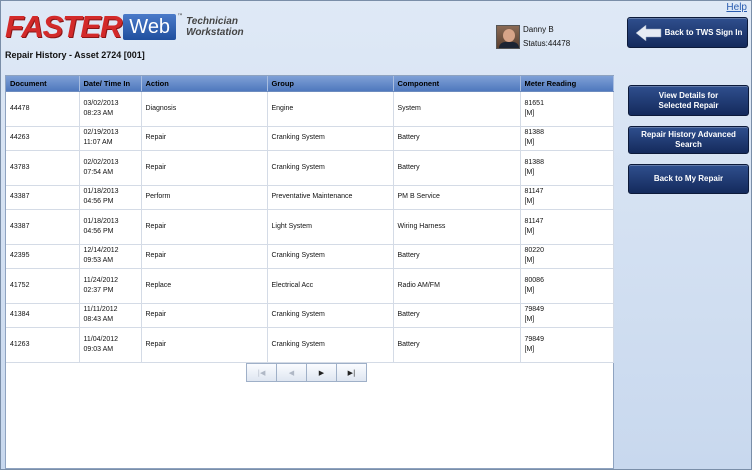 Image resolution: width=752 pixels, height=470 pixels. I want to click on cell-group: Preventative Maintenance, so click(330, 197).